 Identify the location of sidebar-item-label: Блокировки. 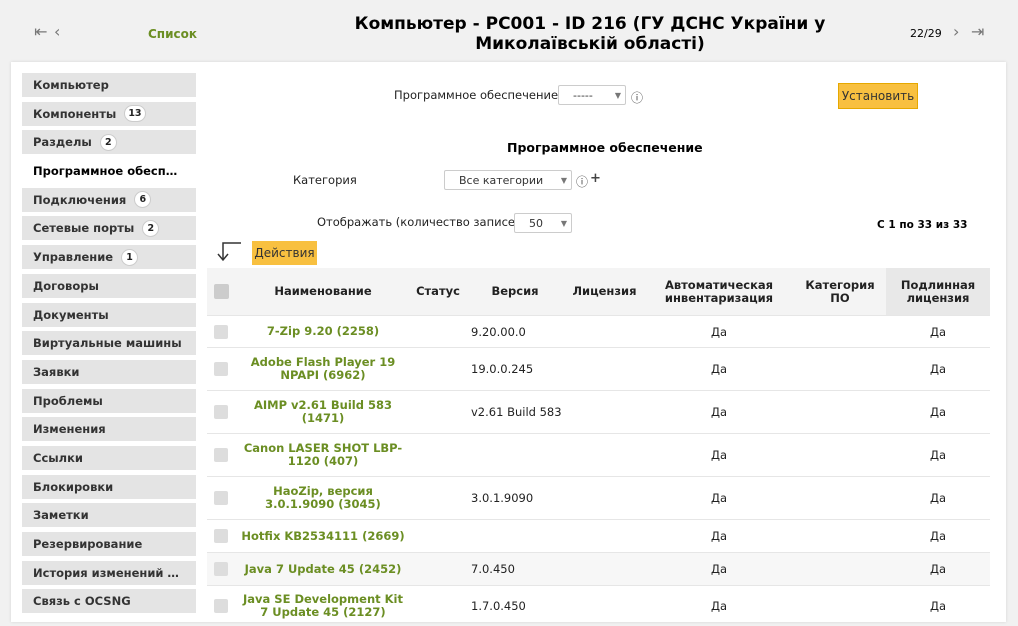
(73, 486).